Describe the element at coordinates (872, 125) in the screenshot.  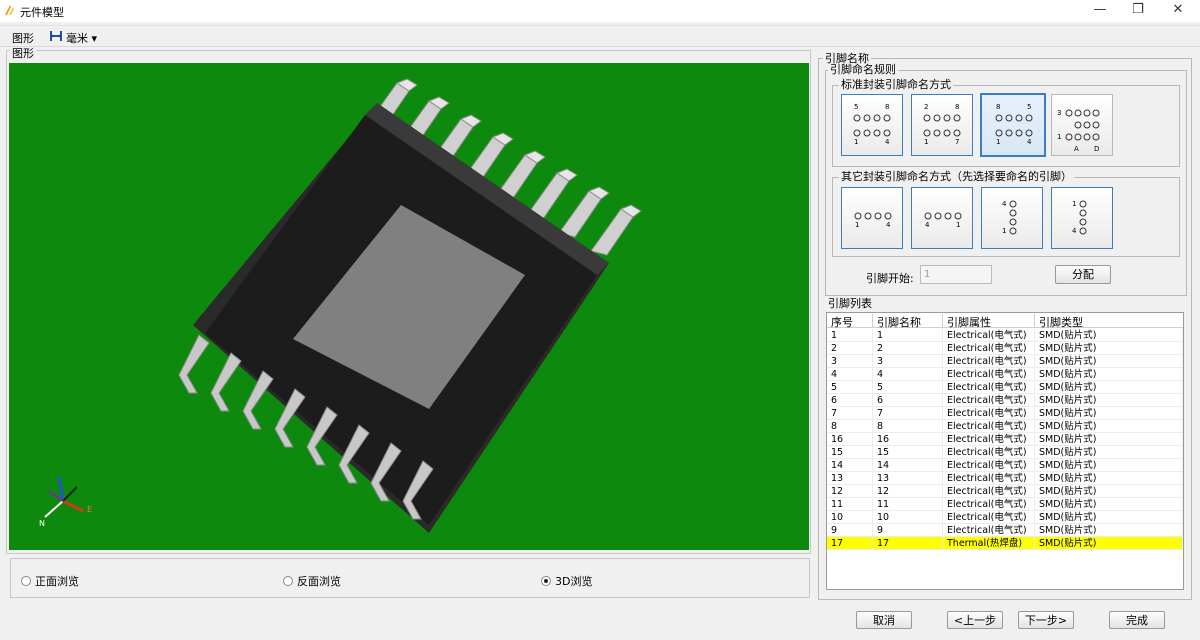
I see `standard-naming-option-1: 5 8 1 4` at that location.